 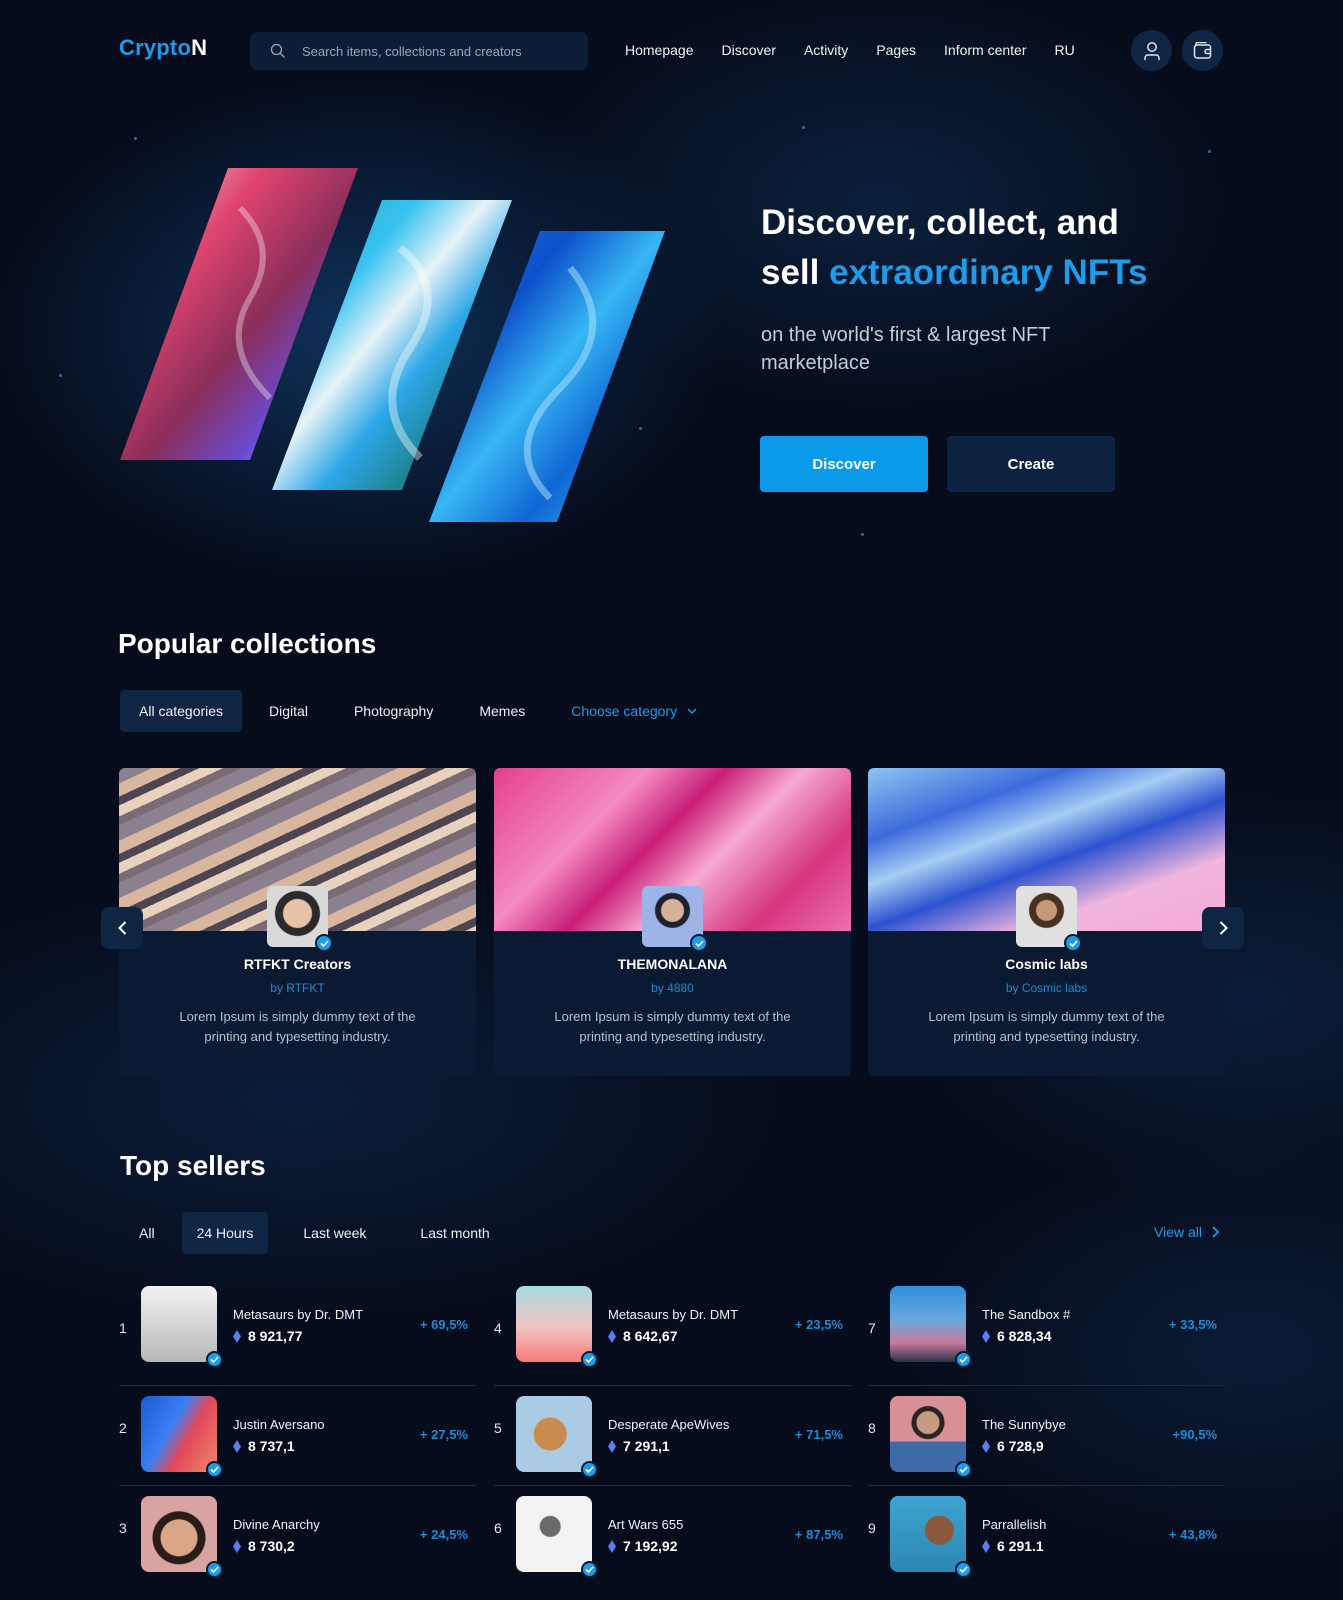 I want to click on seller-price-value: 6 728,9, so click(x=1020, y=1446).